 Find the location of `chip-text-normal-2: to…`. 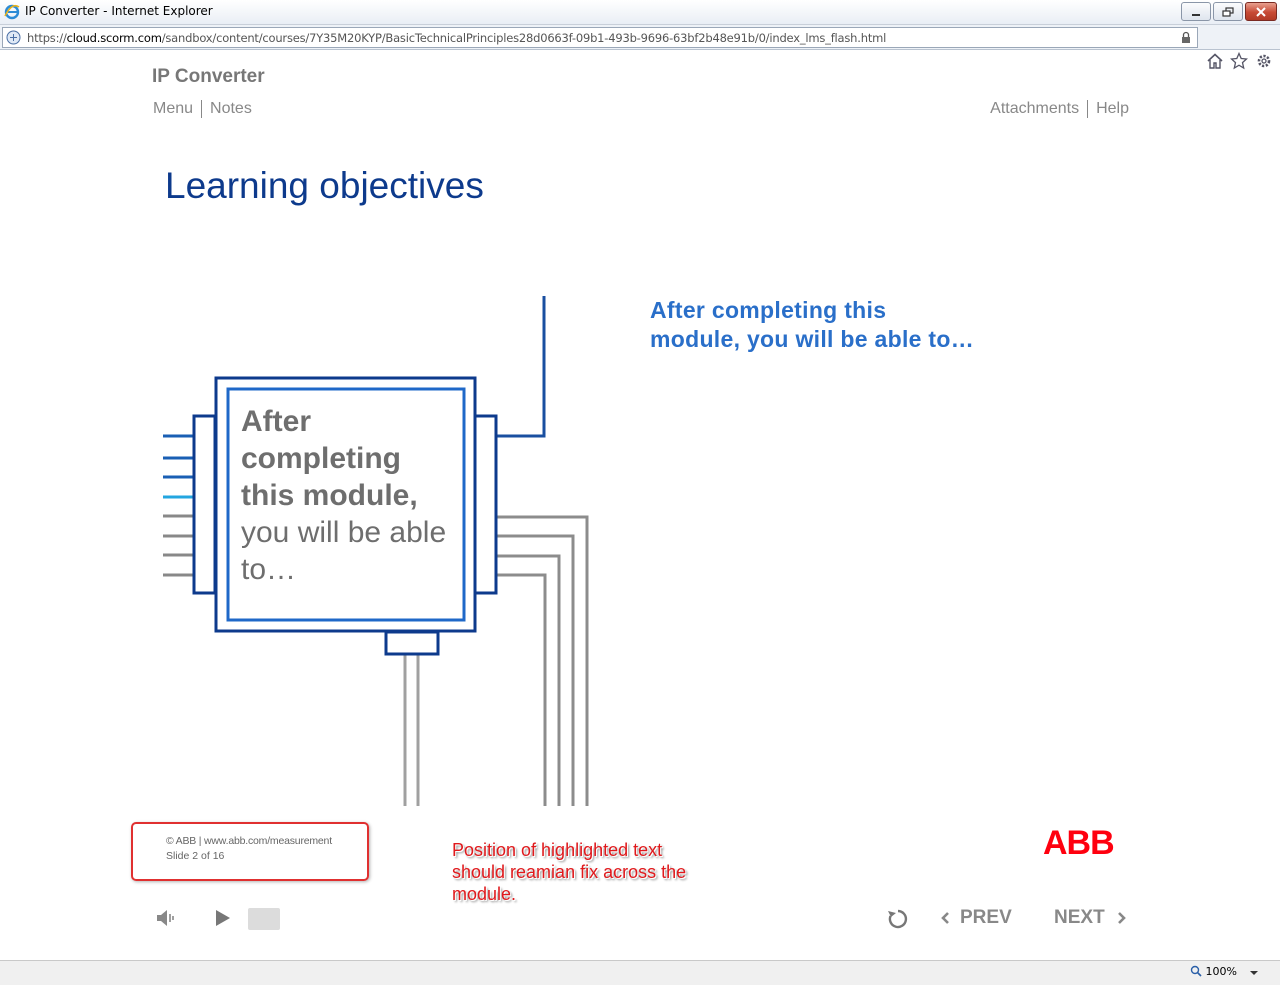

chip-text-normal-2: to… is located at coordinates (269, 569).